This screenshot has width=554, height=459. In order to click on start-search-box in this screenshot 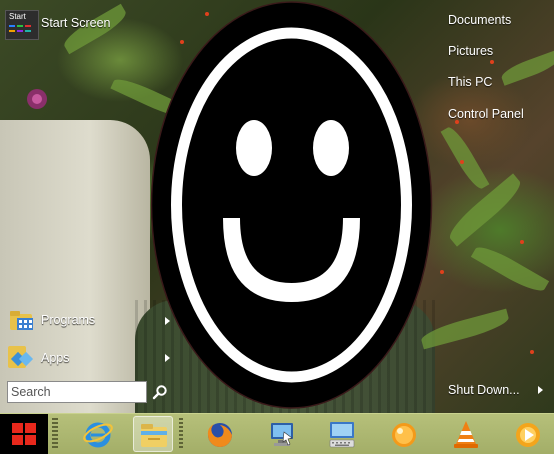, I will do `click(77, 392)`.